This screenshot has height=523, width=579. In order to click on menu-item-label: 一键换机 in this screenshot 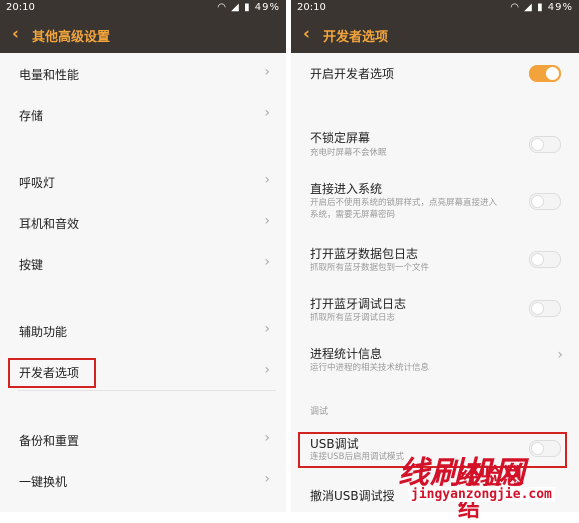, I will do `click(43, 482)`.